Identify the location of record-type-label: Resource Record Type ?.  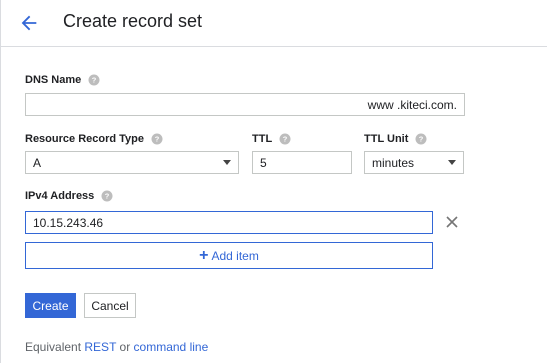
(94, 139).